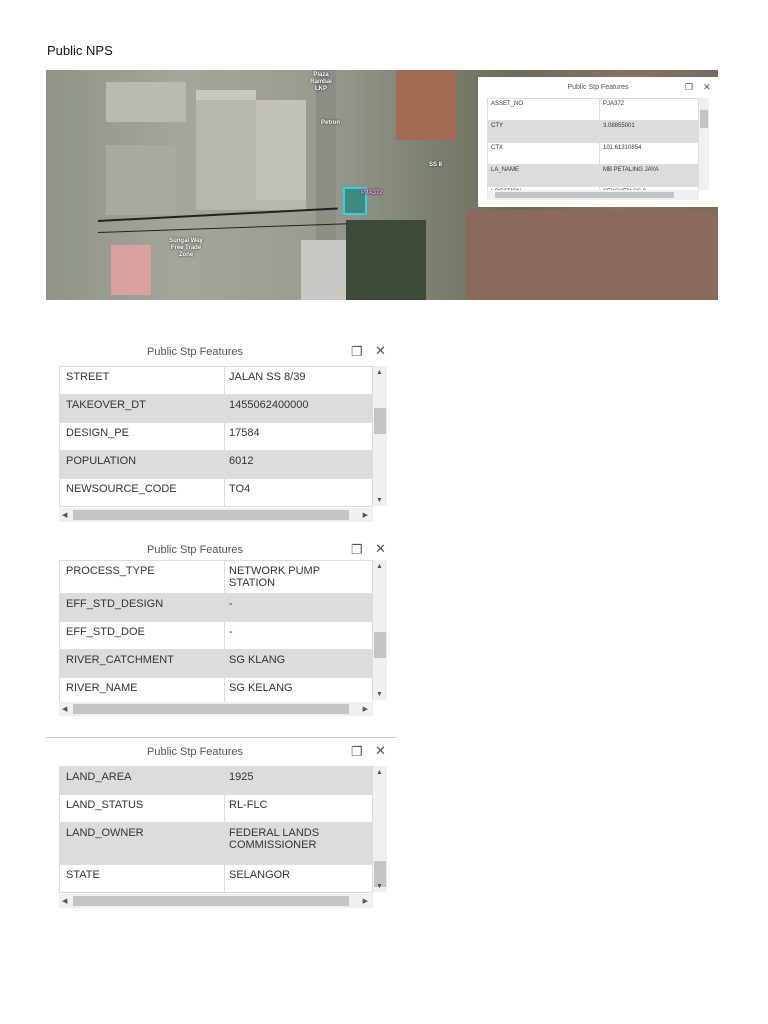 The image size is (768, 1024). What do you see at coordinates (142, 380) in the screenshot?
I see `field-name: STREET` at bounding box center [142, 380].